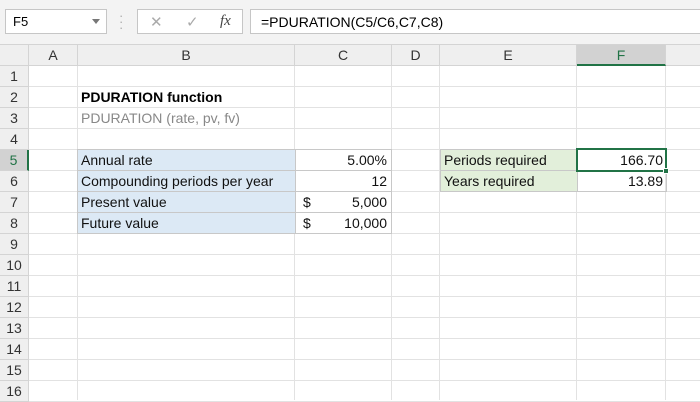 This screenshot has height=402, width=700. I want to click on select-all-button, so click(14, 55).